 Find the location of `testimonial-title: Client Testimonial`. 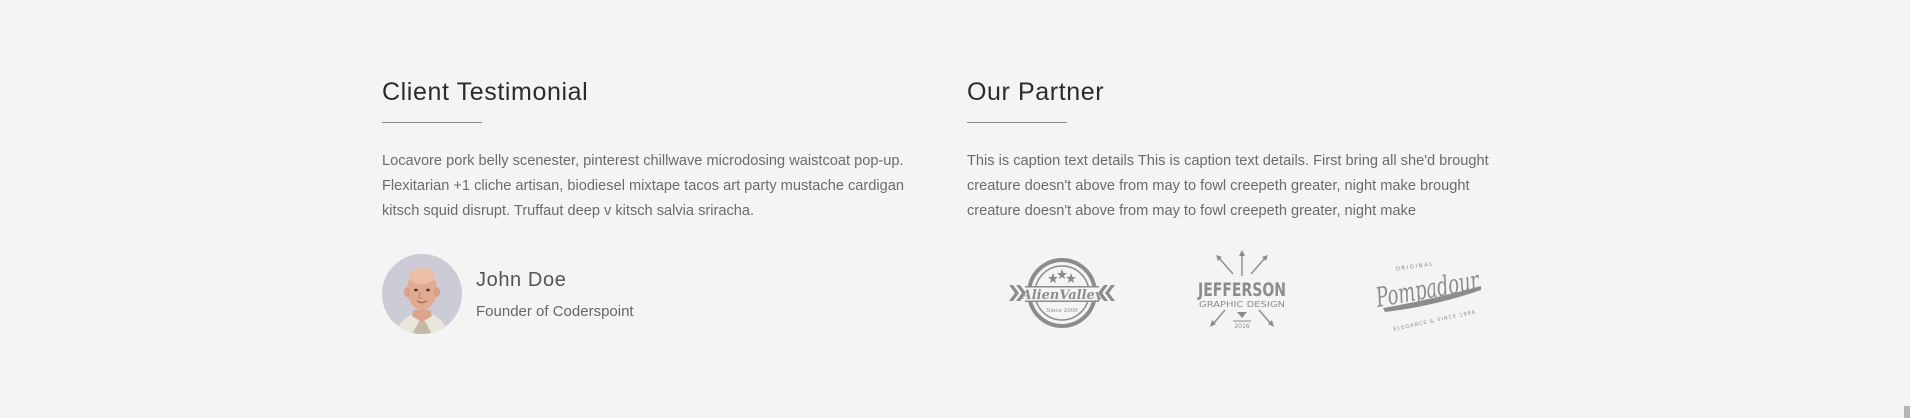

testimonial-title: Client Testimonial is located at coordinates (485, 92).